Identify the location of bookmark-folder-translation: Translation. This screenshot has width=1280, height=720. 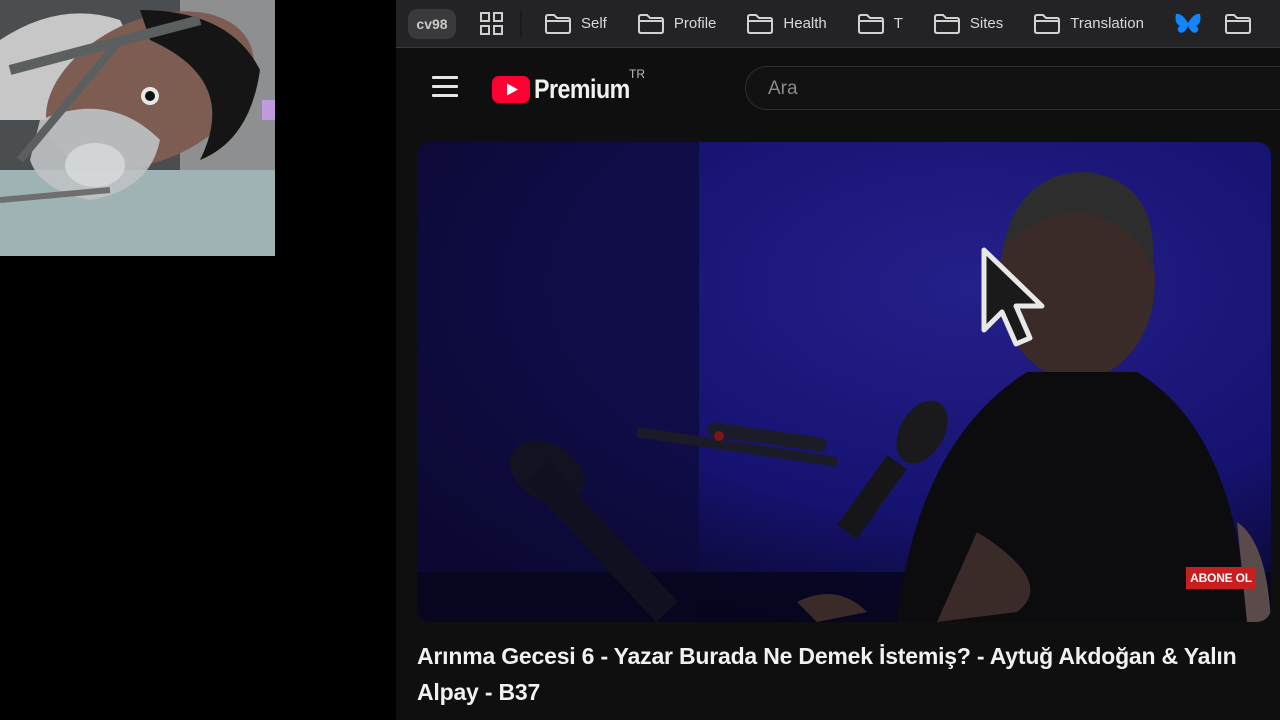
(1088, 24).